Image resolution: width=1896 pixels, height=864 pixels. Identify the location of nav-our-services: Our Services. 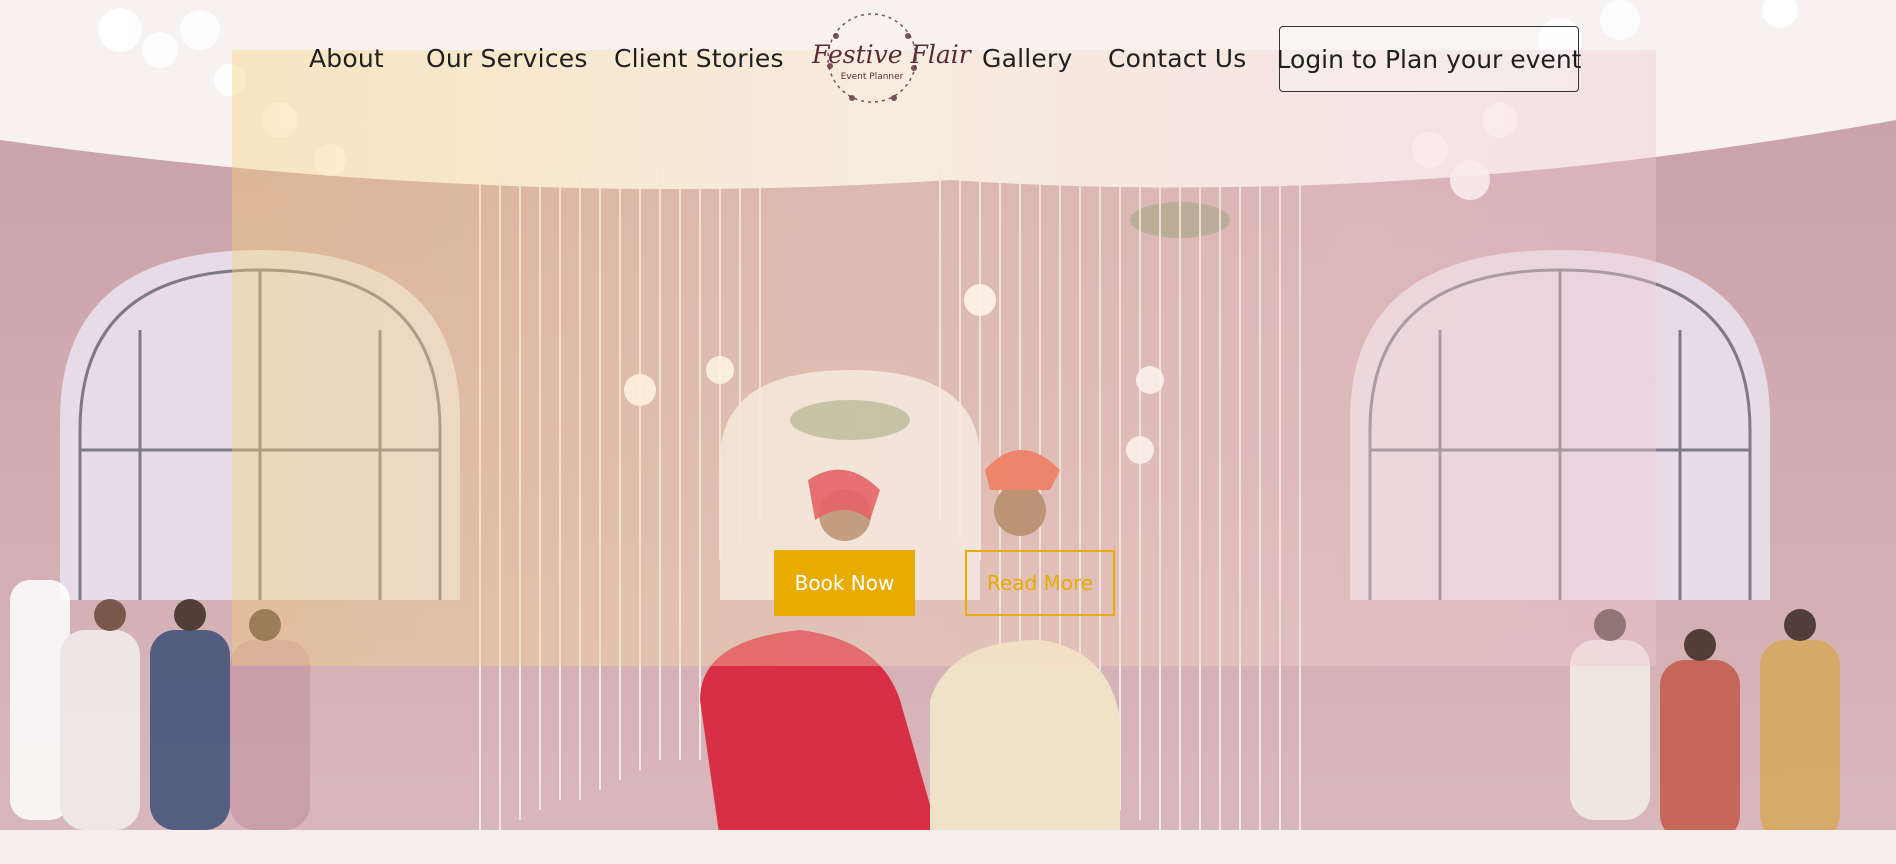
(507, 58).